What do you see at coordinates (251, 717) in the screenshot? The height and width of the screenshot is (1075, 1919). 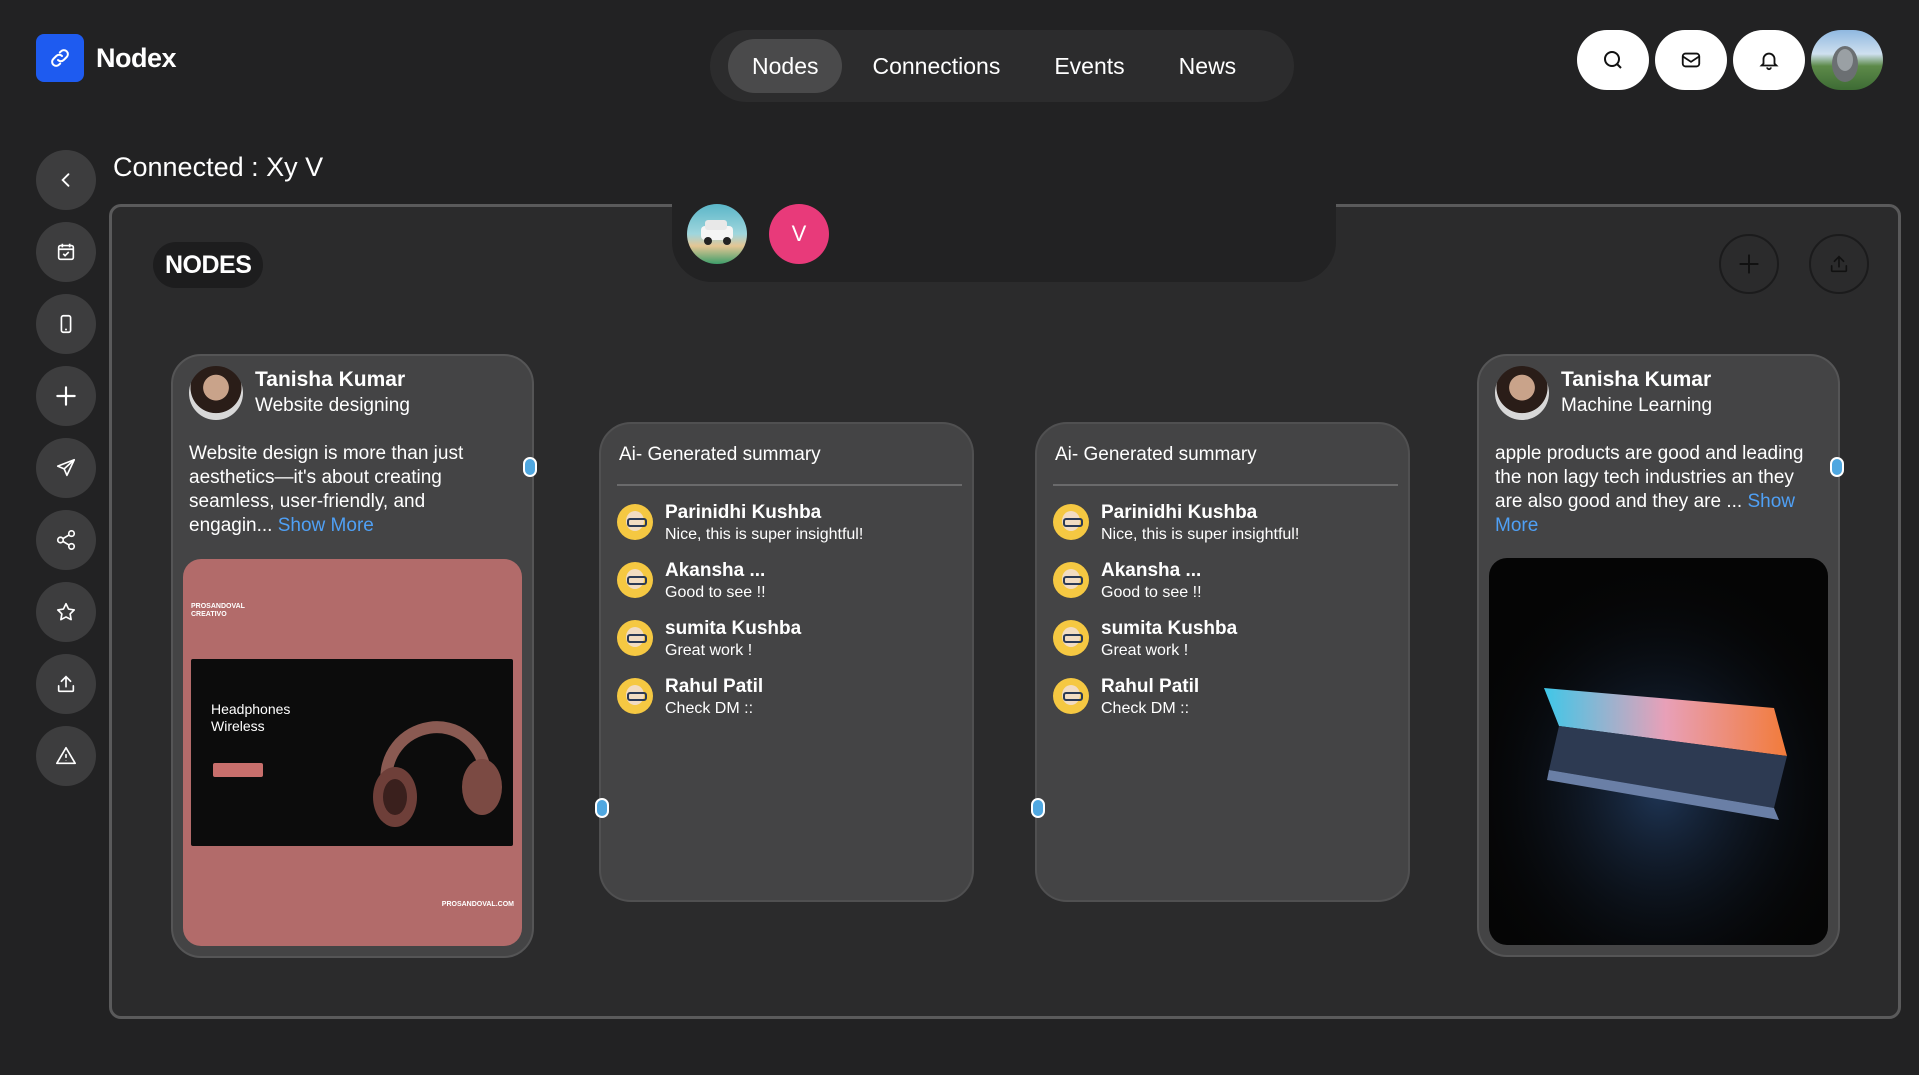 I see `image-headline: Headphones Wireless` at bounding box center [251, 717].